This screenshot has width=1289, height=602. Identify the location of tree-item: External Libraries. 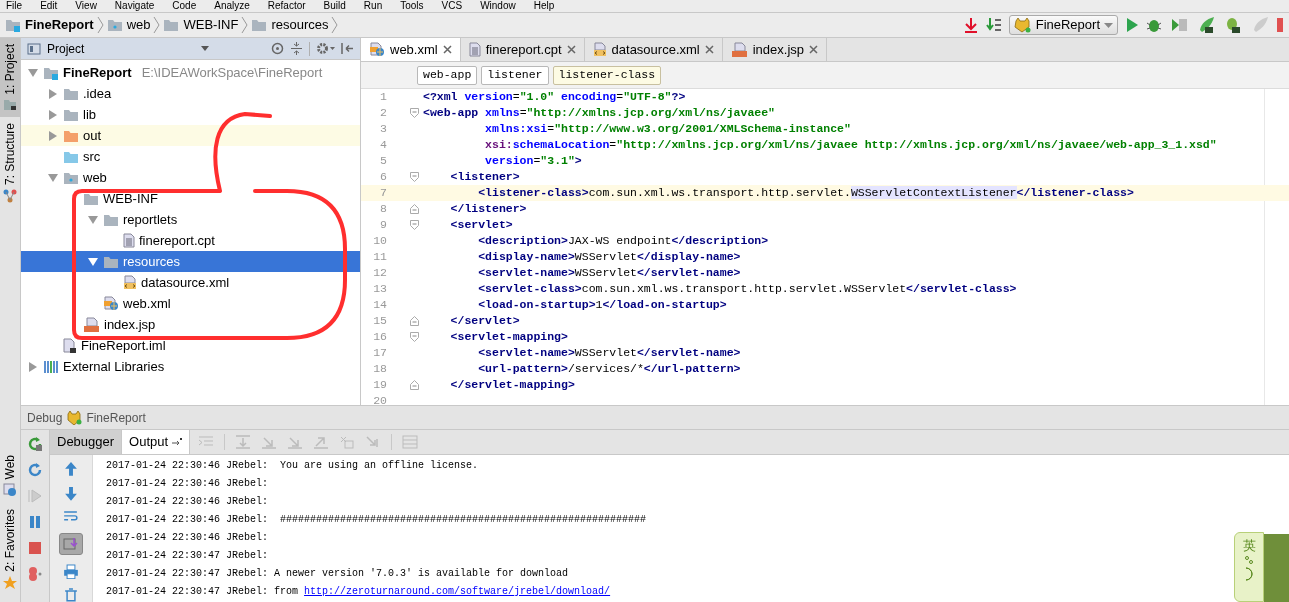
(190, 366).